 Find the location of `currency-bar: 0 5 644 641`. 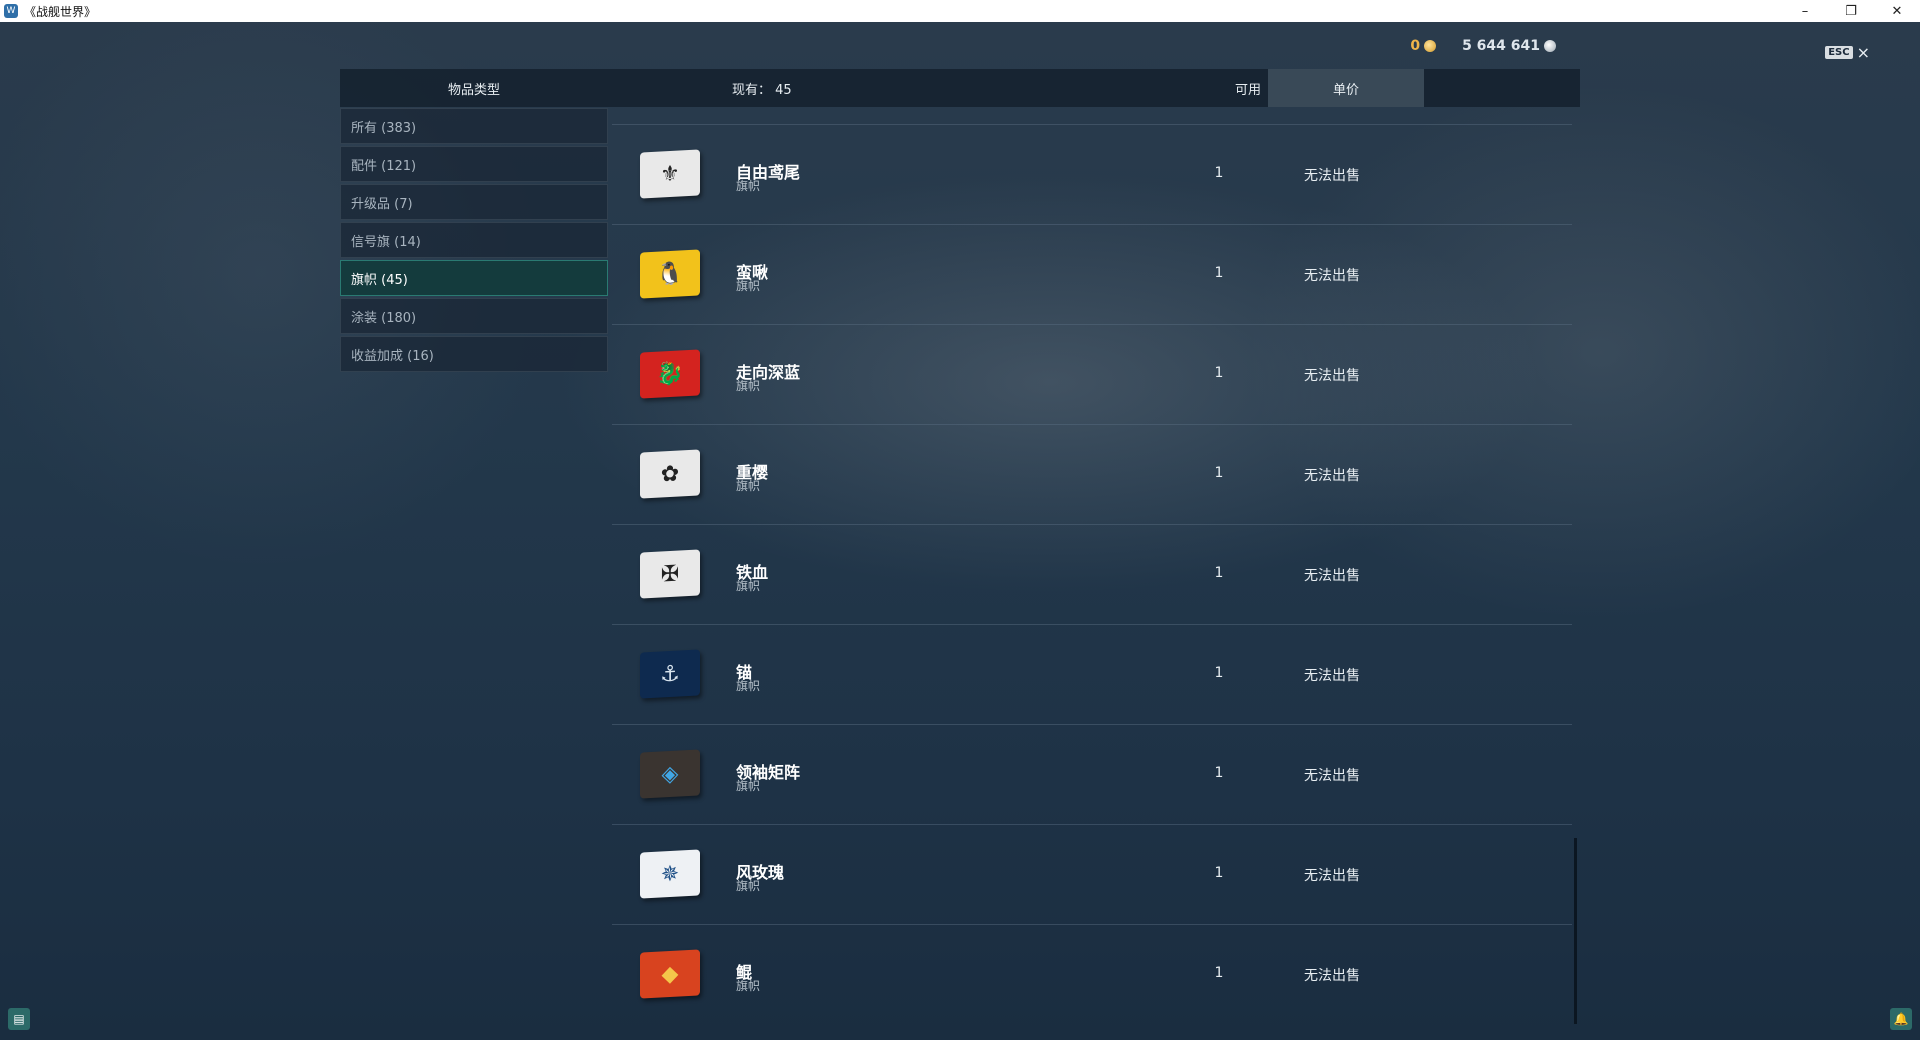

currency-bar: 0 5 644 641 is located at coordinates (1483, 46).